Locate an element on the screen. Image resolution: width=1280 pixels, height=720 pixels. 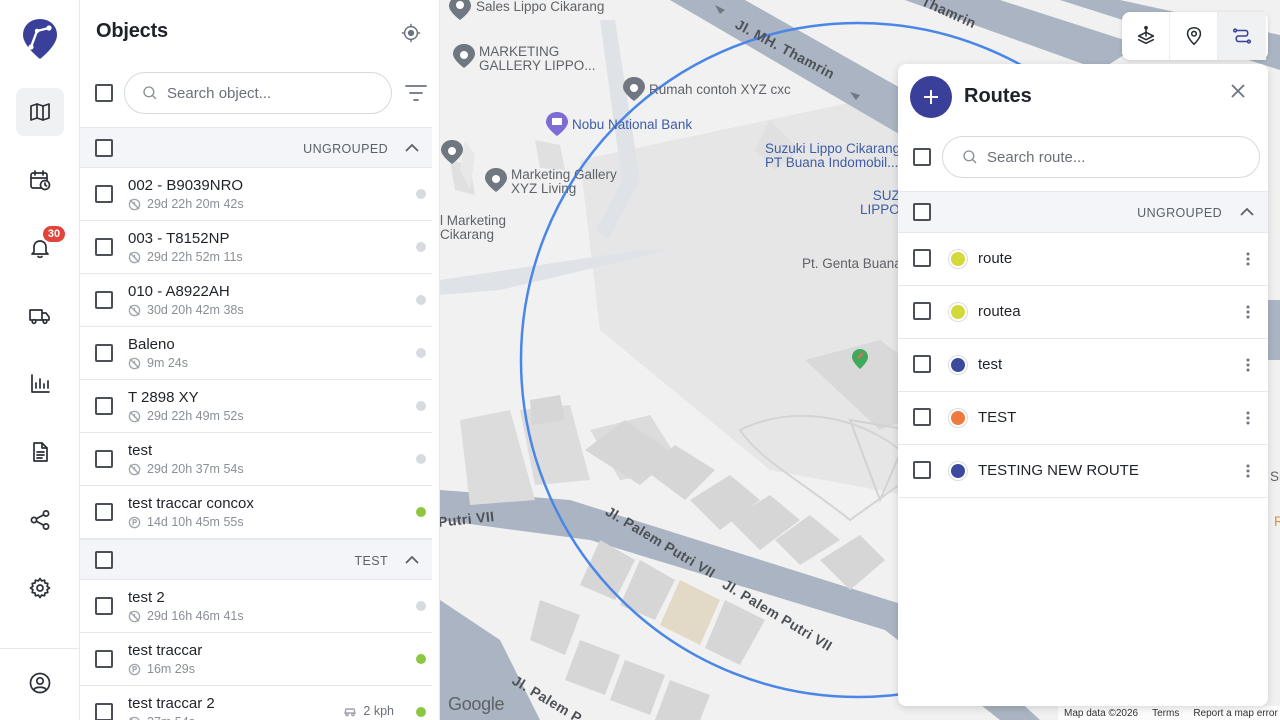
map-poi-marketing-cikarang: l Marketing Cikarang is located at coordinates (473, 228).